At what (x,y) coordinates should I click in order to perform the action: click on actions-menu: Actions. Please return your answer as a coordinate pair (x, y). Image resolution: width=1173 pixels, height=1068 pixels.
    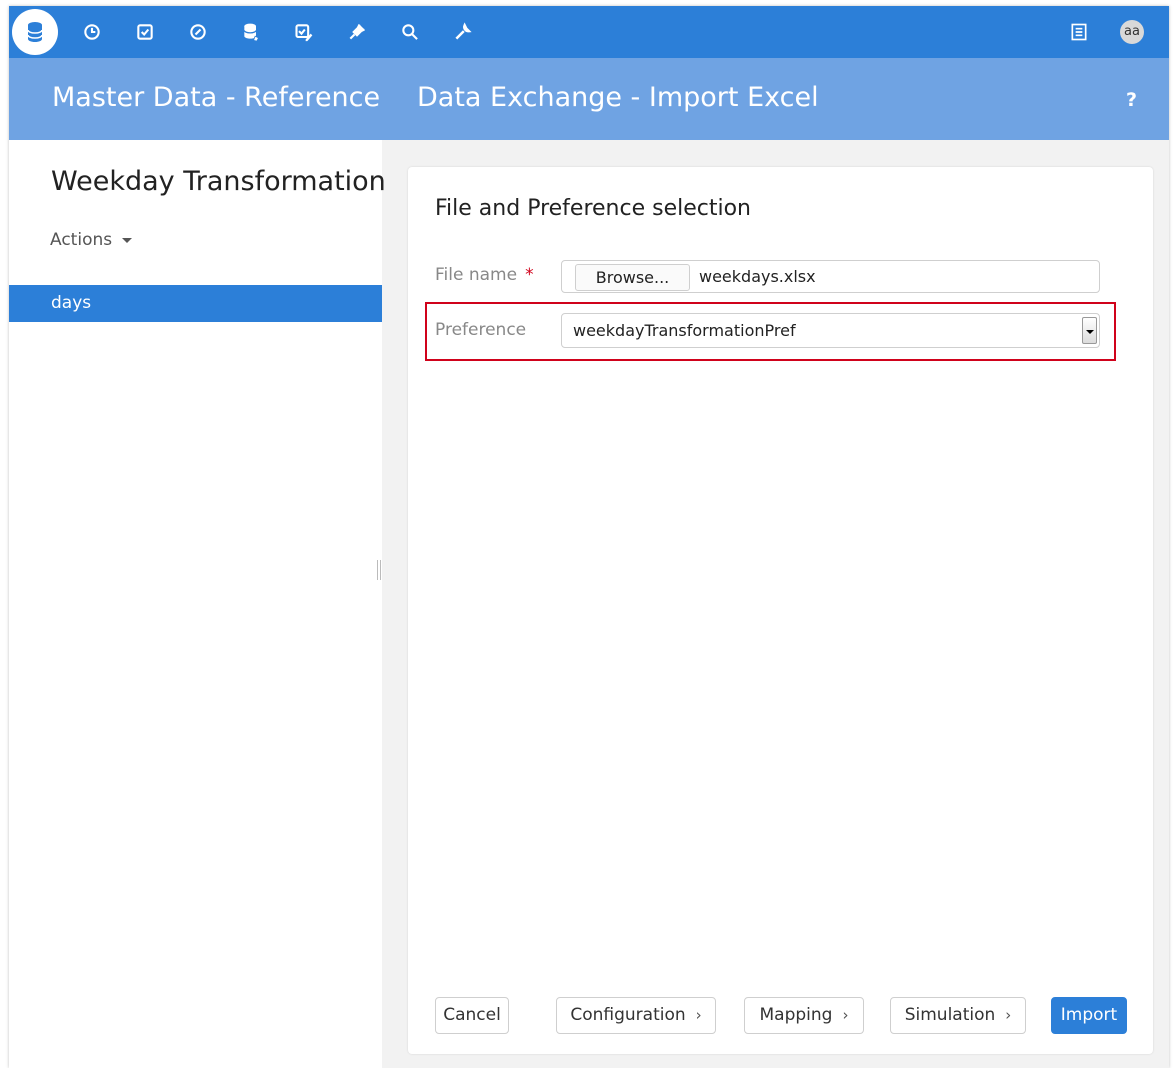
    Looking at the image, I should click on (91, 240).